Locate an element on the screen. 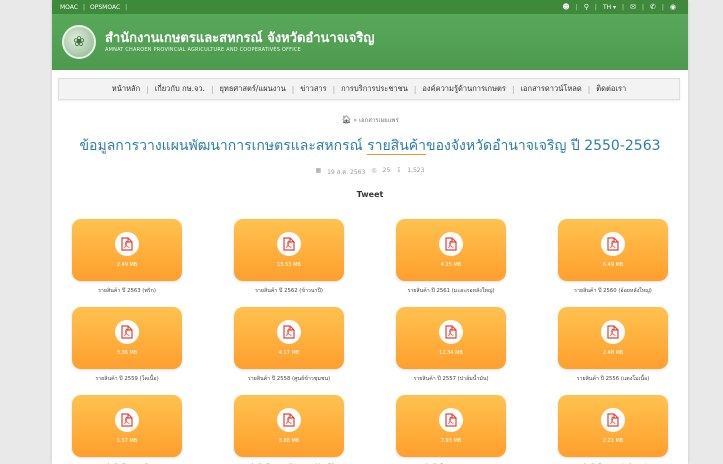 The width and height of the screenshot is (723, 464). file-card: 2.49 MB รายสินค้า ปี 2563 (พริก) is located at coordinates (127, 257).